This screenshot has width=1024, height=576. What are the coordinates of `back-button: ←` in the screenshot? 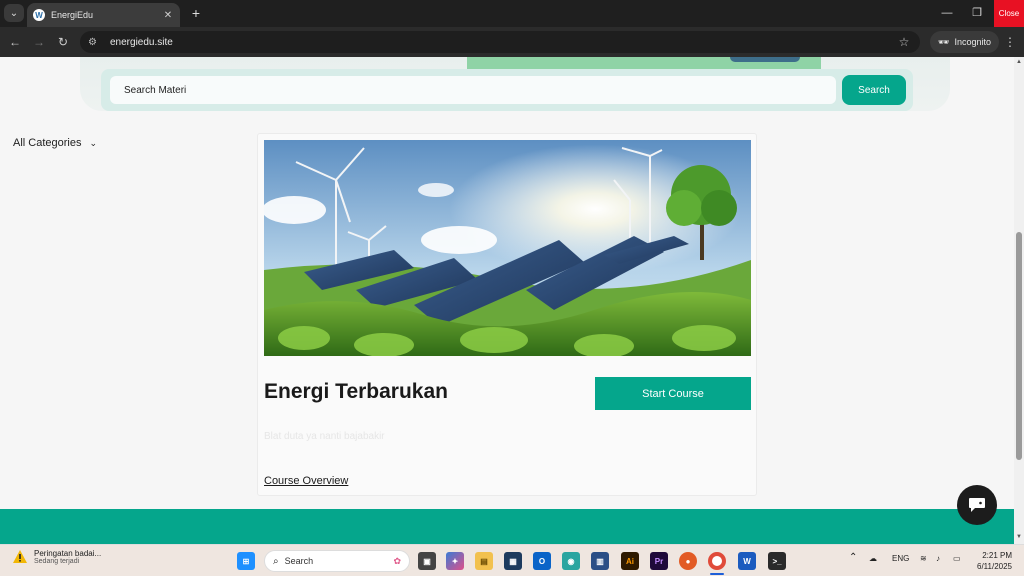 It's located at (15, 42).